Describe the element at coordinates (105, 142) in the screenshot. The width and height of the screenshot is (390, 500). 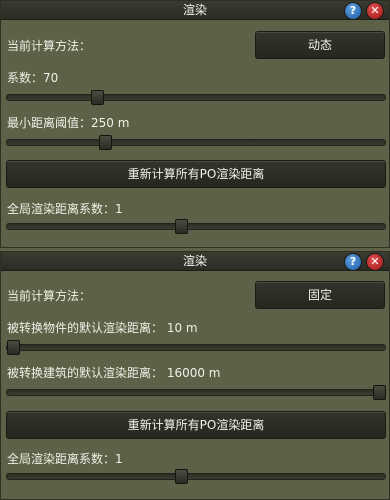
I see `min-distance-slider-handle` at that location.